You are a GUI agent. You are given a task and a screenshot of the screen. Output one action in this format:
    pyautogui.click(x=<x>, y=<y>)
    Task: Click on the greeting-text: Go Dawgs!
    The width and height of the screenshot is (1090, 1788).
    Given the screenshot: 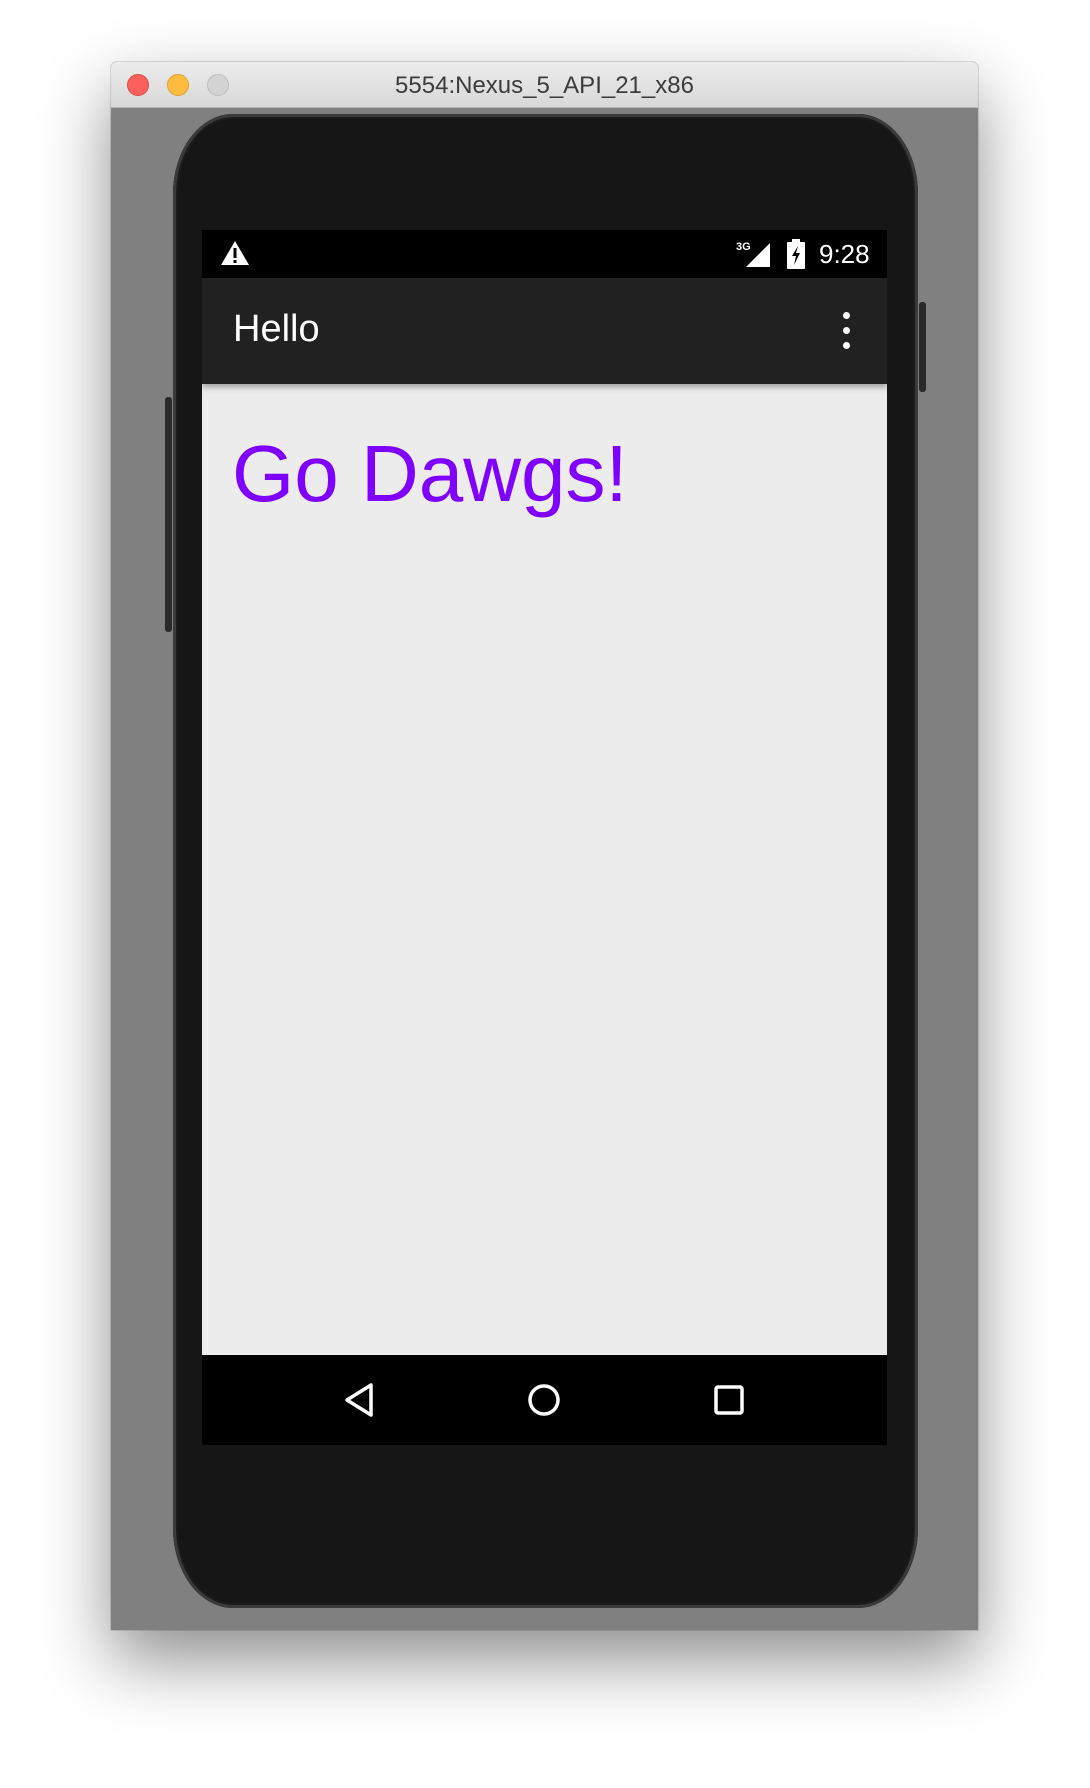 What is the action you would take?
    pyautogui.click(x=430, y=473)
    